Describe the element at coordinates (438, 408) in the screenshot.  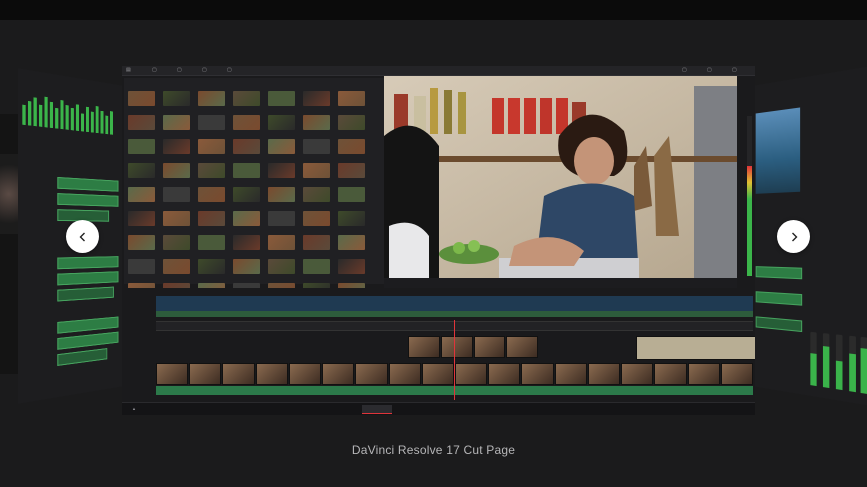
I see `page-selector-bar: ▲` at that location.